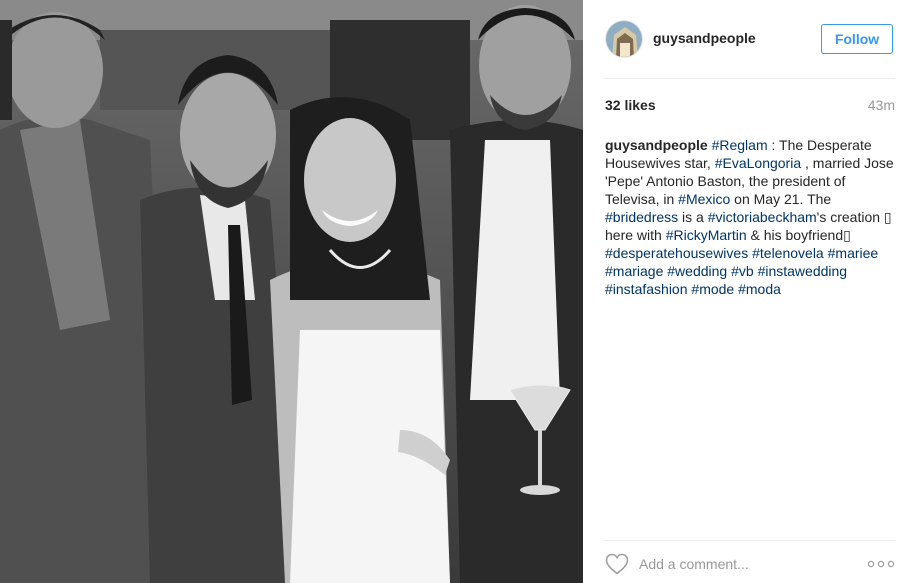 This screenshot has width=916, height=583. What do you see at coordinates (656, 145) in the screenshot?
I see `caption-username: guysandpeople` at bounding box center [656, 145].